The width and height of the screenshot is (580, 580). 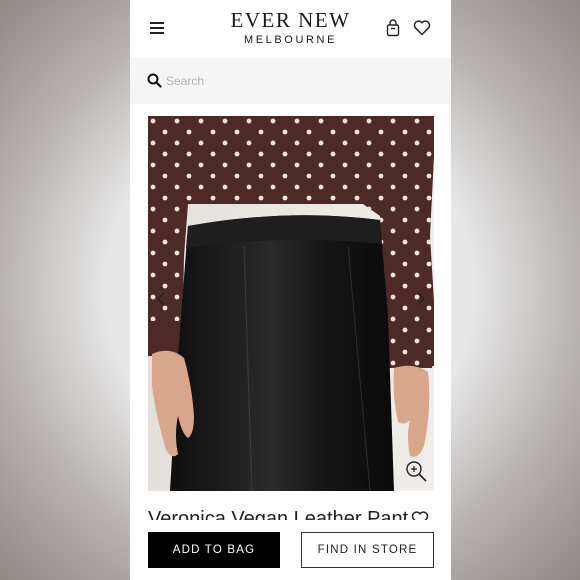 I want to click on action-bar: ADD TO BAG FIND IN STORE, so click(x=290, y=550).